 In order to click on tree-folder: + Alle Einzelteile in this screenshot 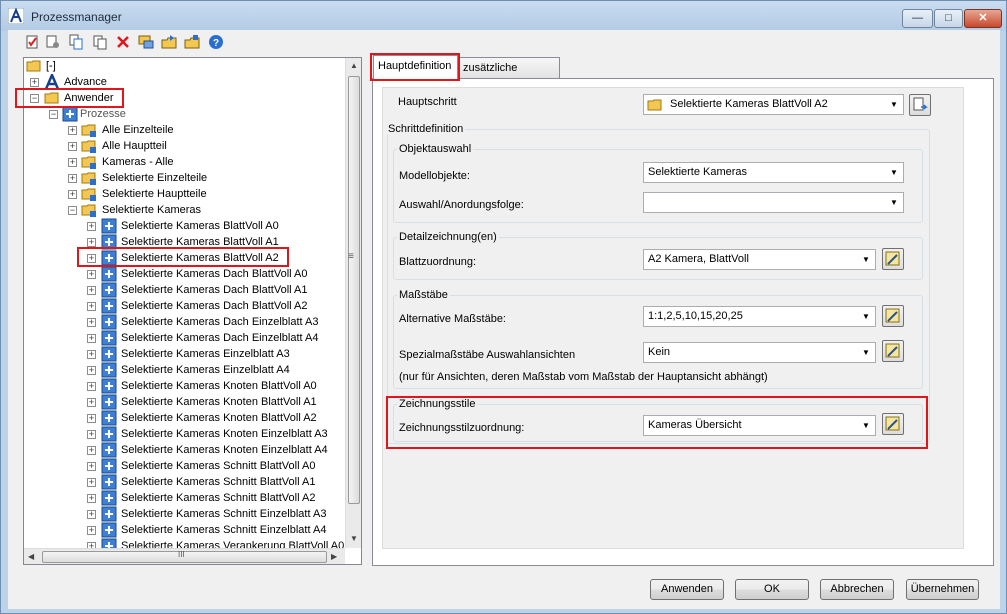, I will do `click(174, 130)`.